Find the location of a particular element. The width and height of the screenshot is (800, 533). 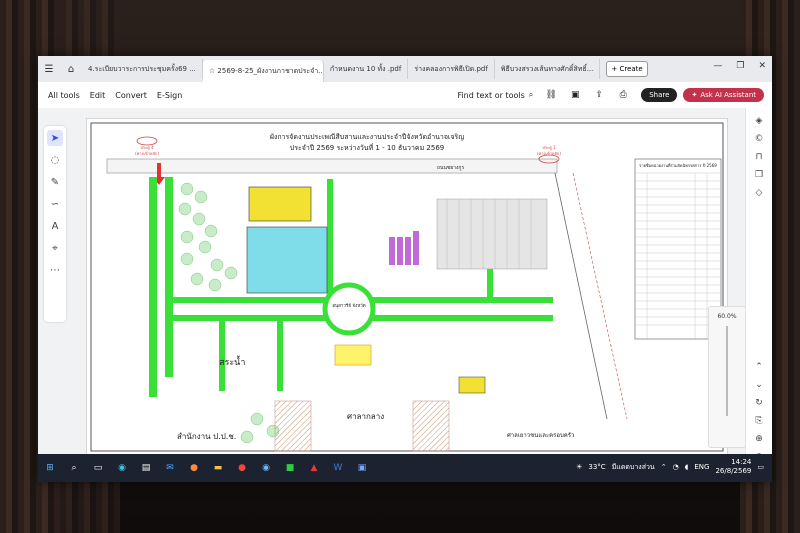

gate4-sub: (ทางเข้าหลัก) is located at coordinates (147, 153).